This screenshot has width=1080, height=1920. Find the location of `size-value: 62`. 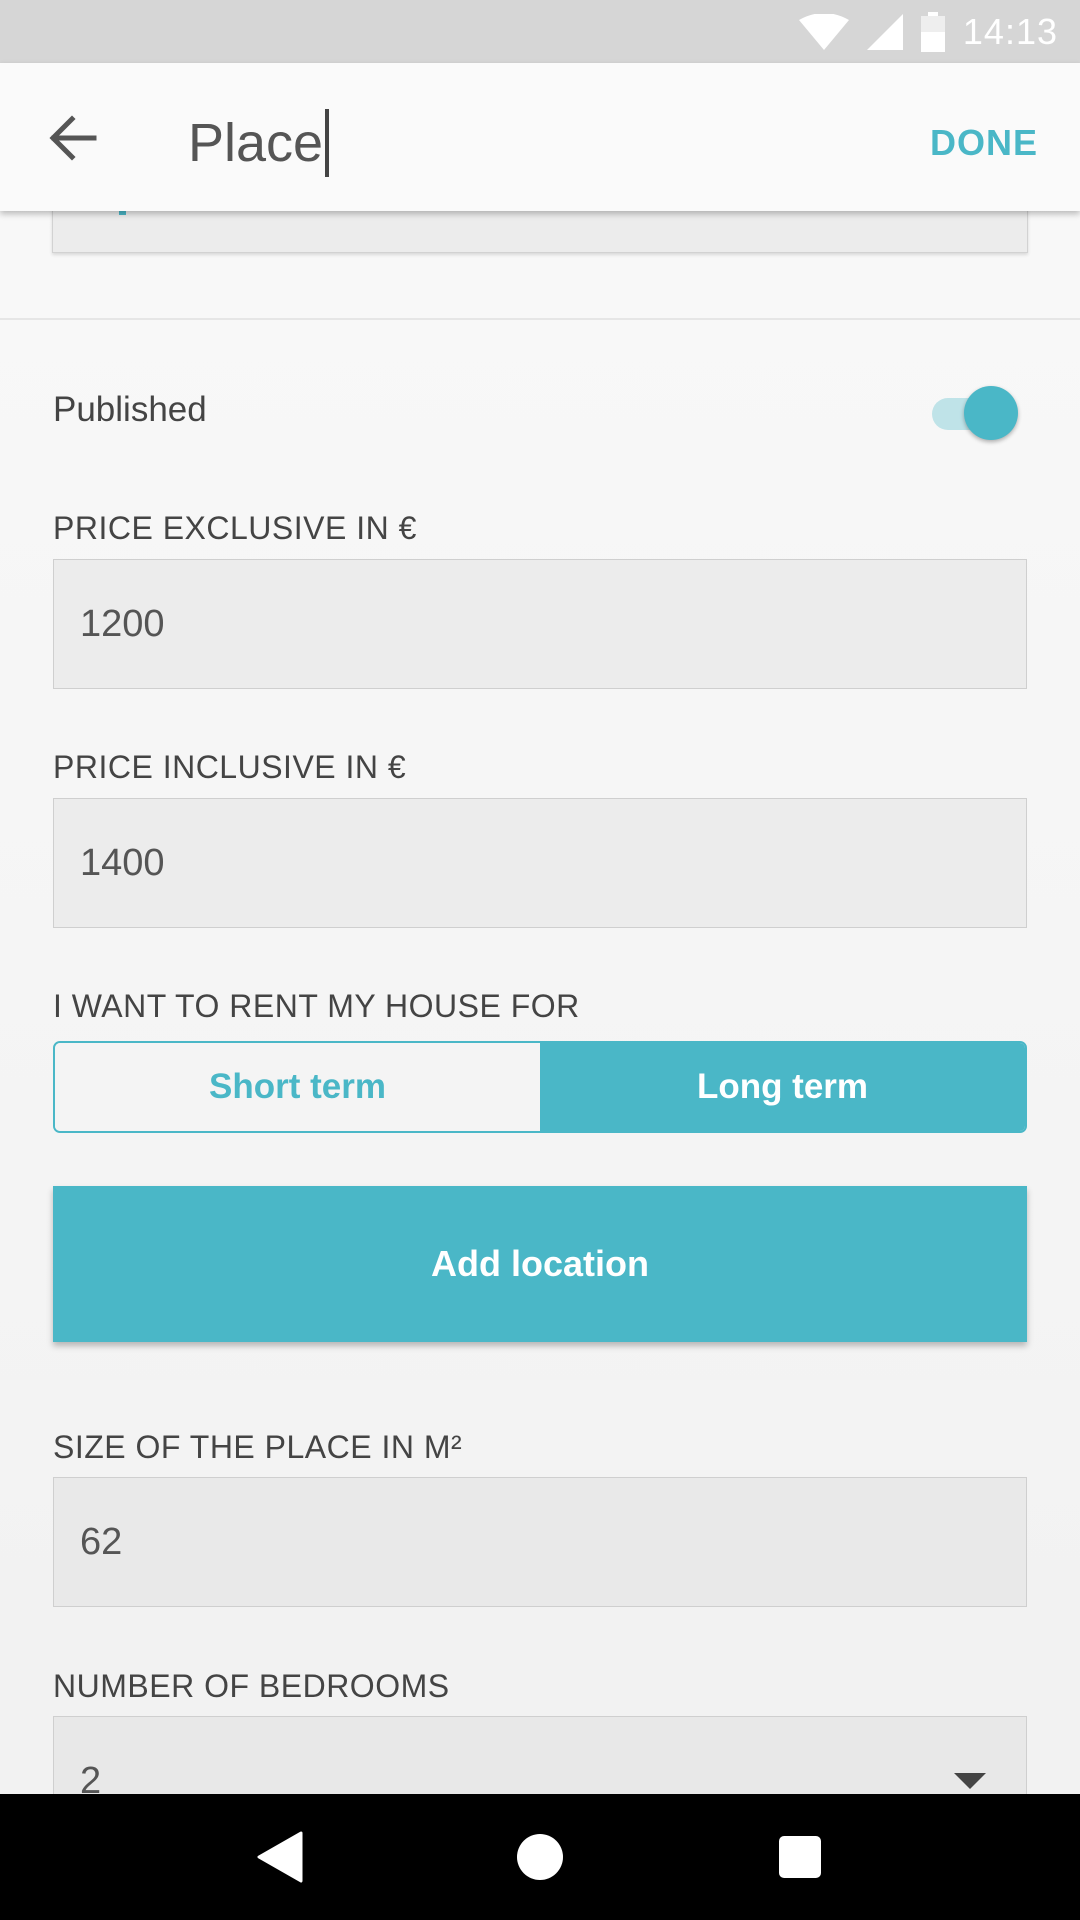

size-value: 62 is located at coordinates (101, 1542).